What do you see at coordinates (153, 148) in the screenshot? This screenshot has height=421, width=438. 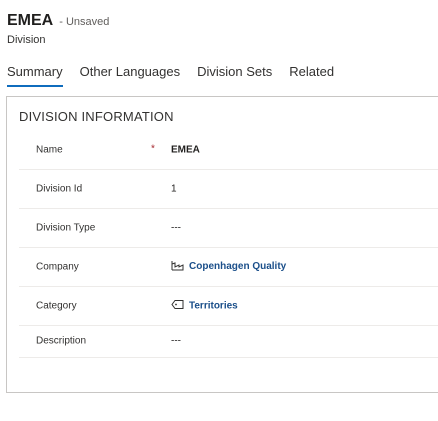 I see `required-indicator: *` at bounding box center [153, 148].